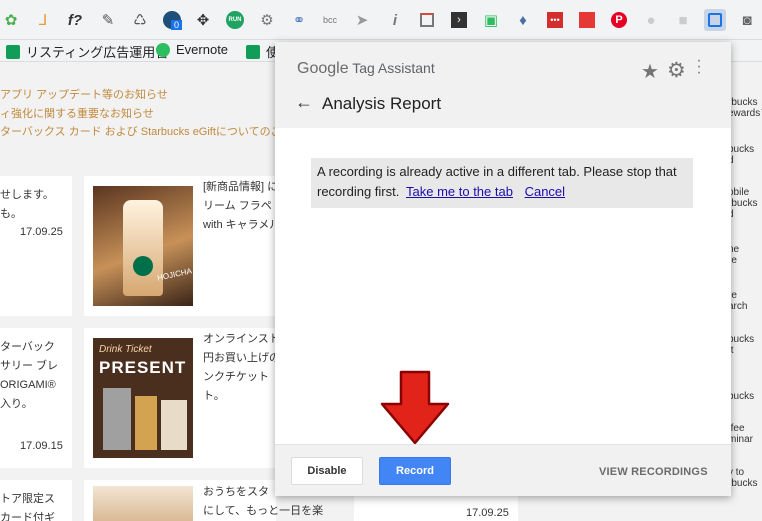 Image resolution: width=762 pixels, height=521 pixels. What do you see at coordinates (739, 192) in the screenshot?
I see `side-line: obile` at bounding box center [739, 192].